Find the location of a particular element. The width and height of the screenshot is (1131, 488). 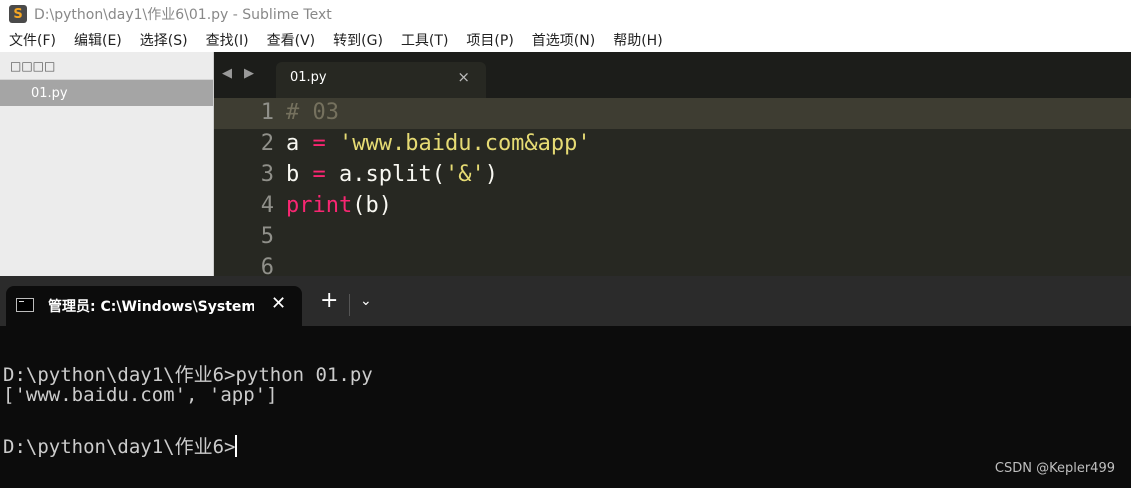

new-tab-icon: + is located at coordinates (329, 301).